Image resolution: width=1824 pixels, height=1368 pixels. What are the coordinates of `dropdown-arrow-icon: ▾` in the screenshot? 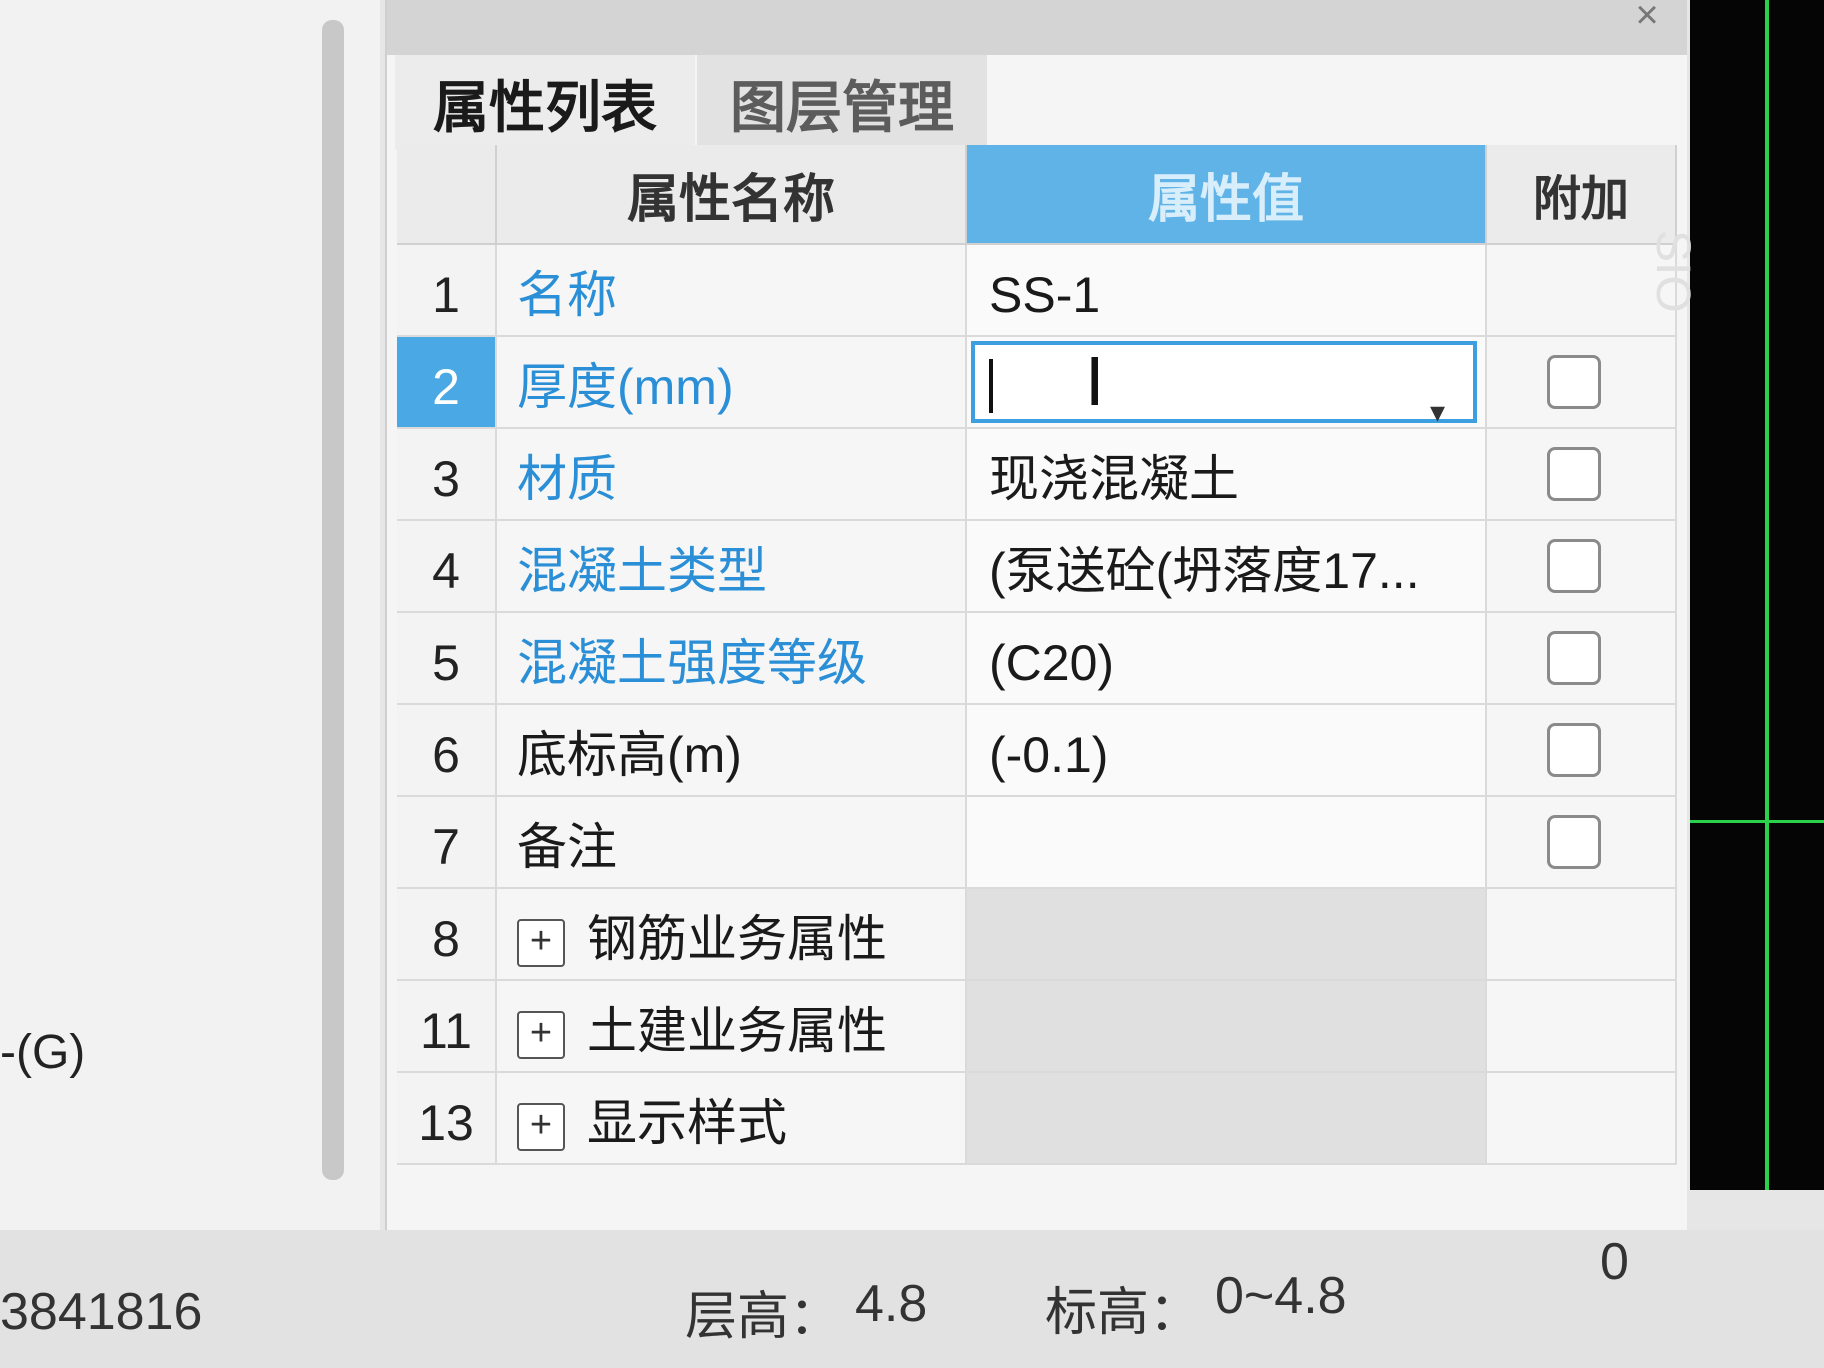 It's located at (1437, 395).